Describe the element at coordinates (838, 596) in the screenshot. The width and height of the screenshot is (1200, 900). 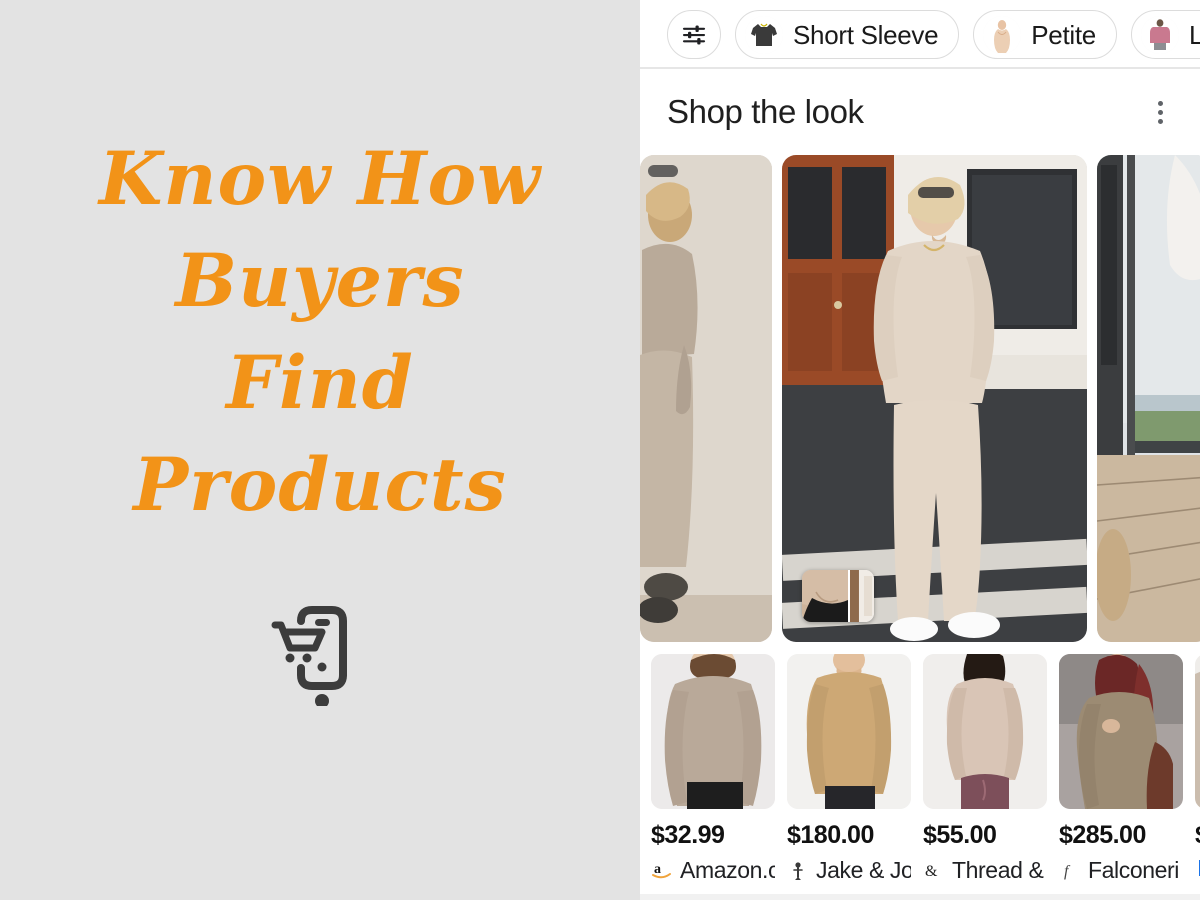
I see `look-detail-thumbnail` at that location.